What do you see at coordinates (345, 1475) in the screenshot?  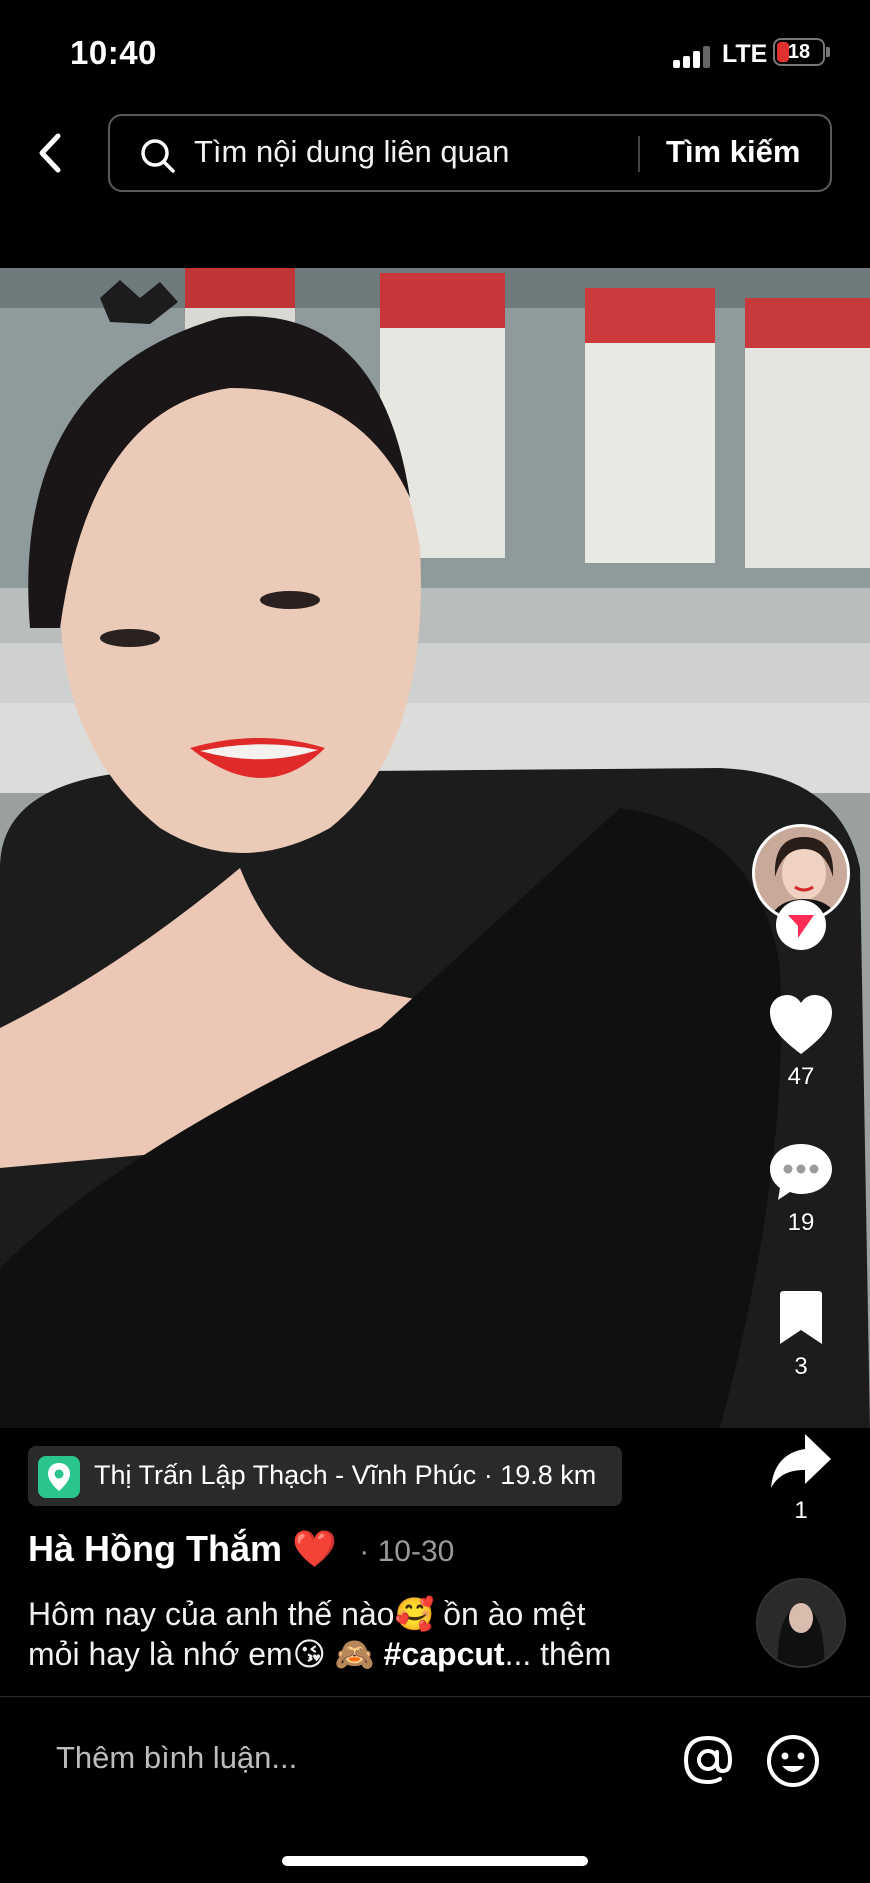 I see `location-text: Thị Trấn Lập Thạch - Vĩnh Phúc · 19.8 km` at bounding box center [345, 1475].